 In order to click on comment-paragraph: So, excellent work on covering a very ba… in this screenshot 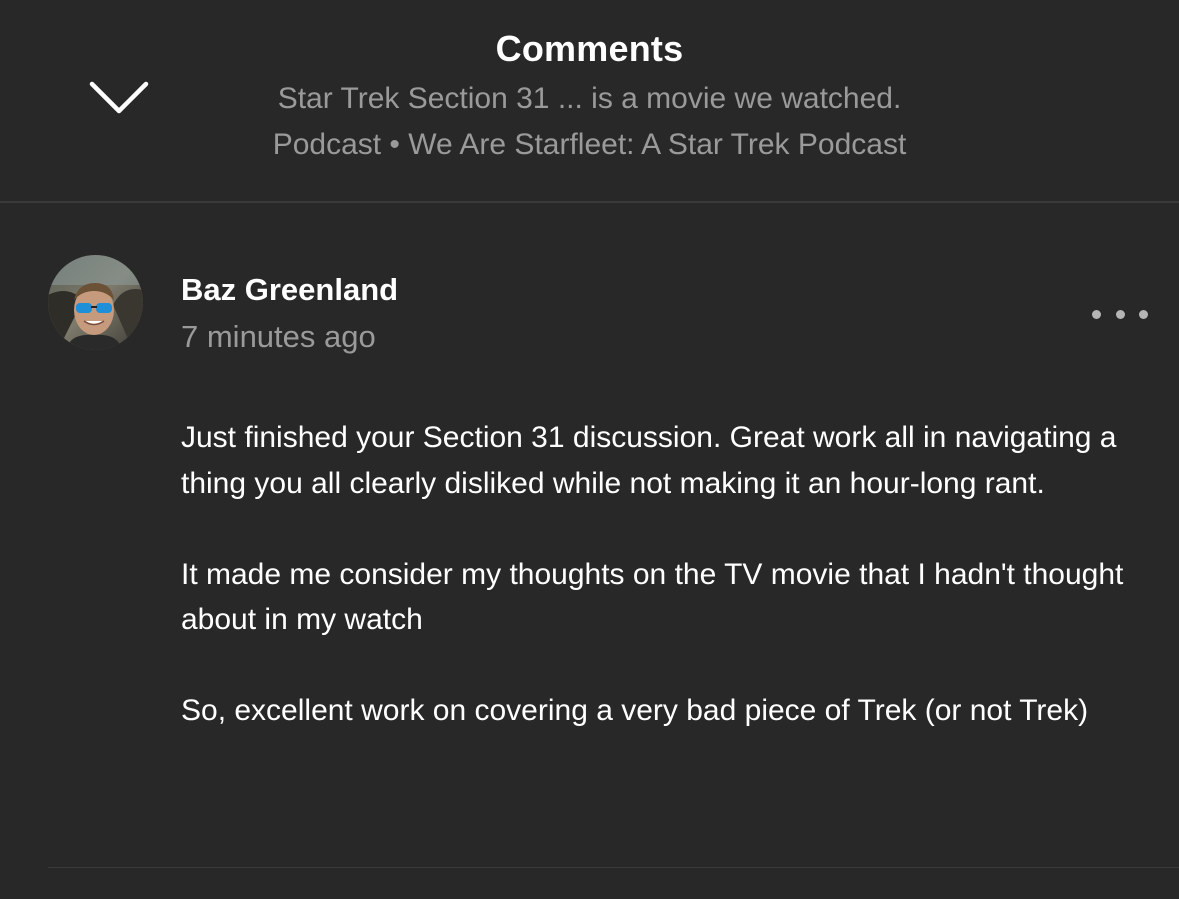, I will do `click(635, 710)`.